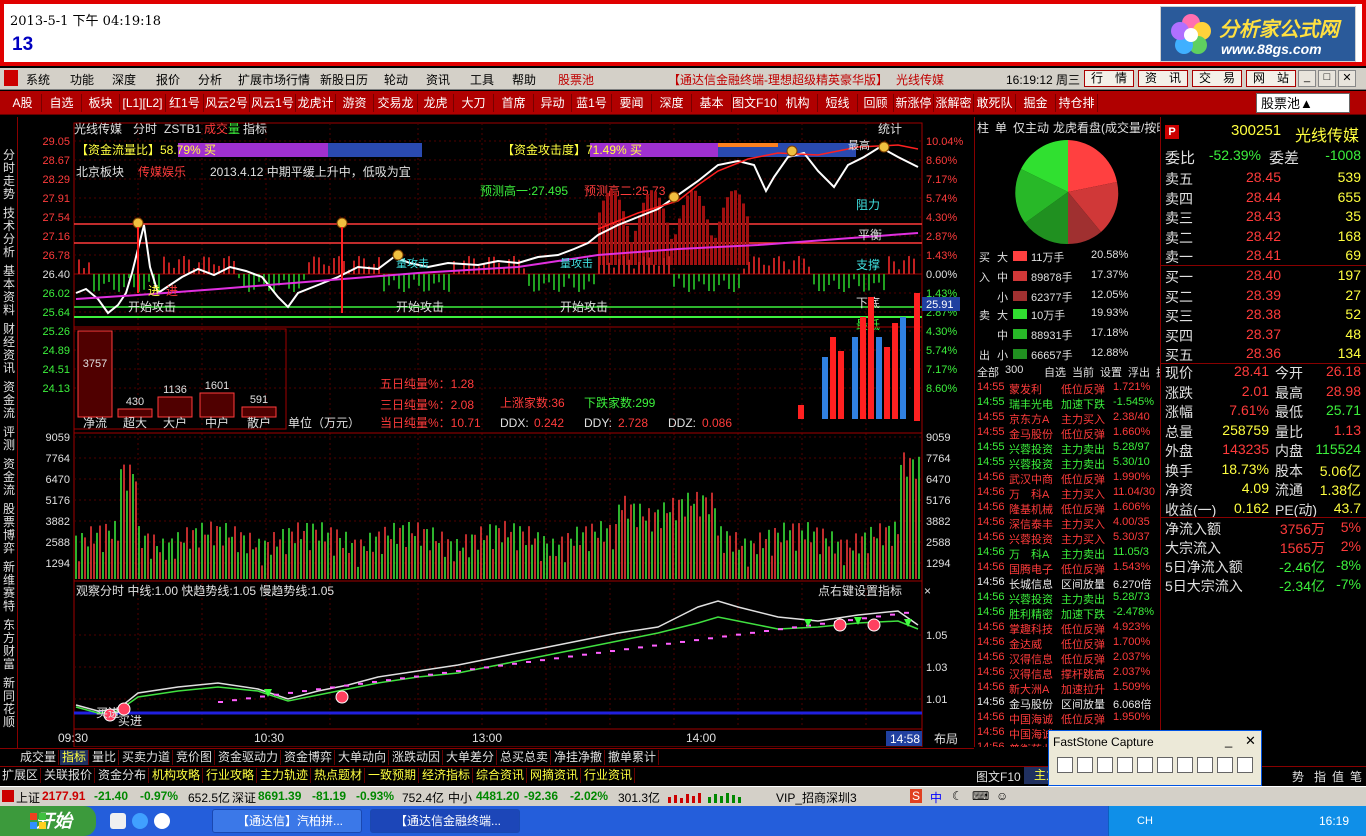 The image size is (1366, 836). What do you see at coordinates (1107, 127) in the screenshot?
I see `panel-tab: 龙虎看盘(成交量/按时` at bounding box center [1107, 127].